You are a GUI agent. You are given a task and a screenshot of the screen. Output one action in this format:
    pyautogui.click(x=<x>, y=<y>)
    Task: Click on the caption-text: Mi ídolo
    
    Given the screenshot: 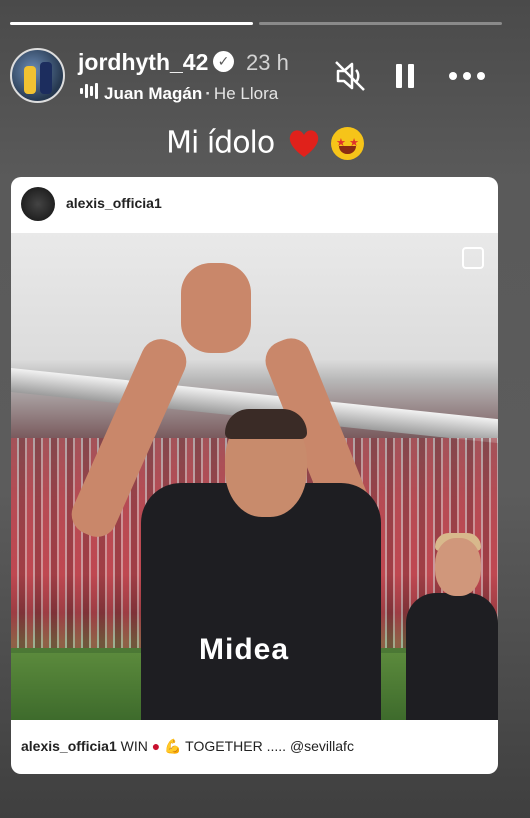 What is the action you would take?
    pyautogui.click(x=220, y=143)
    